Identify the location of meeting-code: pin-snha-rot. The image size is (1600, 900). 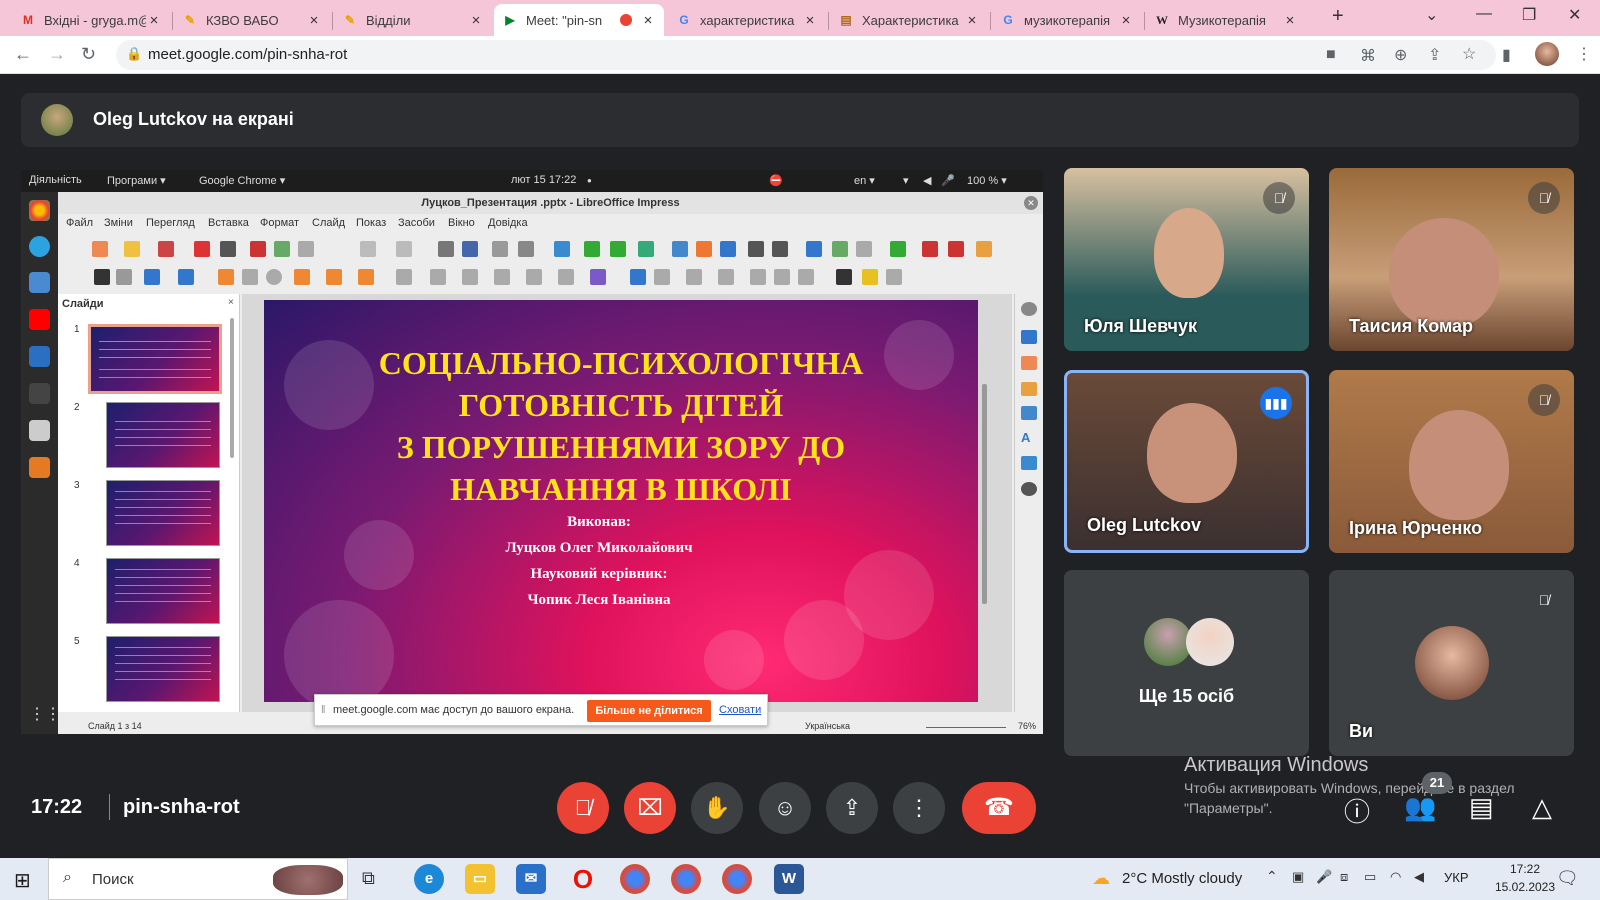
(181, 807).